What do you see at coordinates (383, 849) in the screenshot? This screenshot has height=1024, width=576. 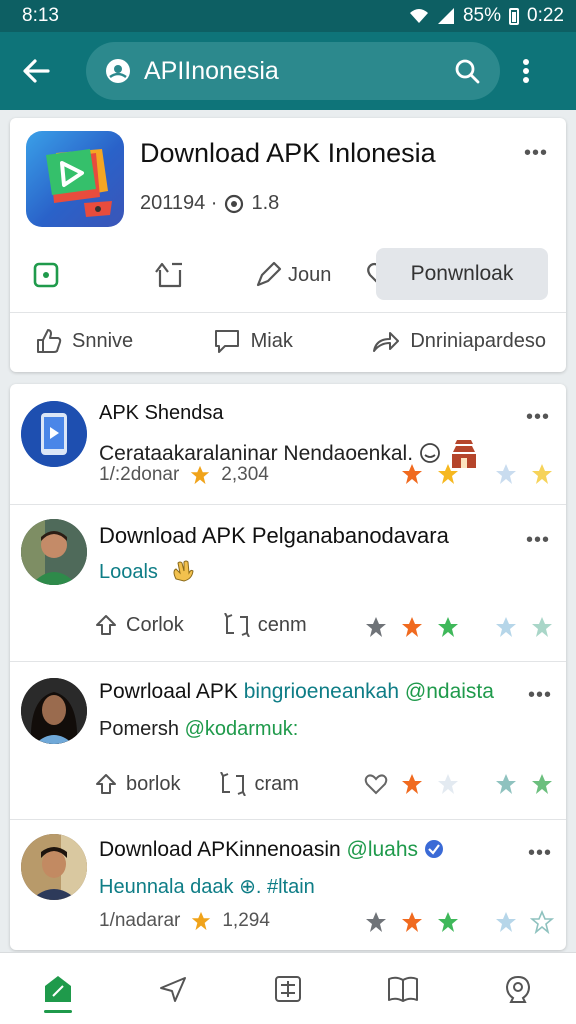 I see `post-mention: @luahs` at bounding box center [383, 849].